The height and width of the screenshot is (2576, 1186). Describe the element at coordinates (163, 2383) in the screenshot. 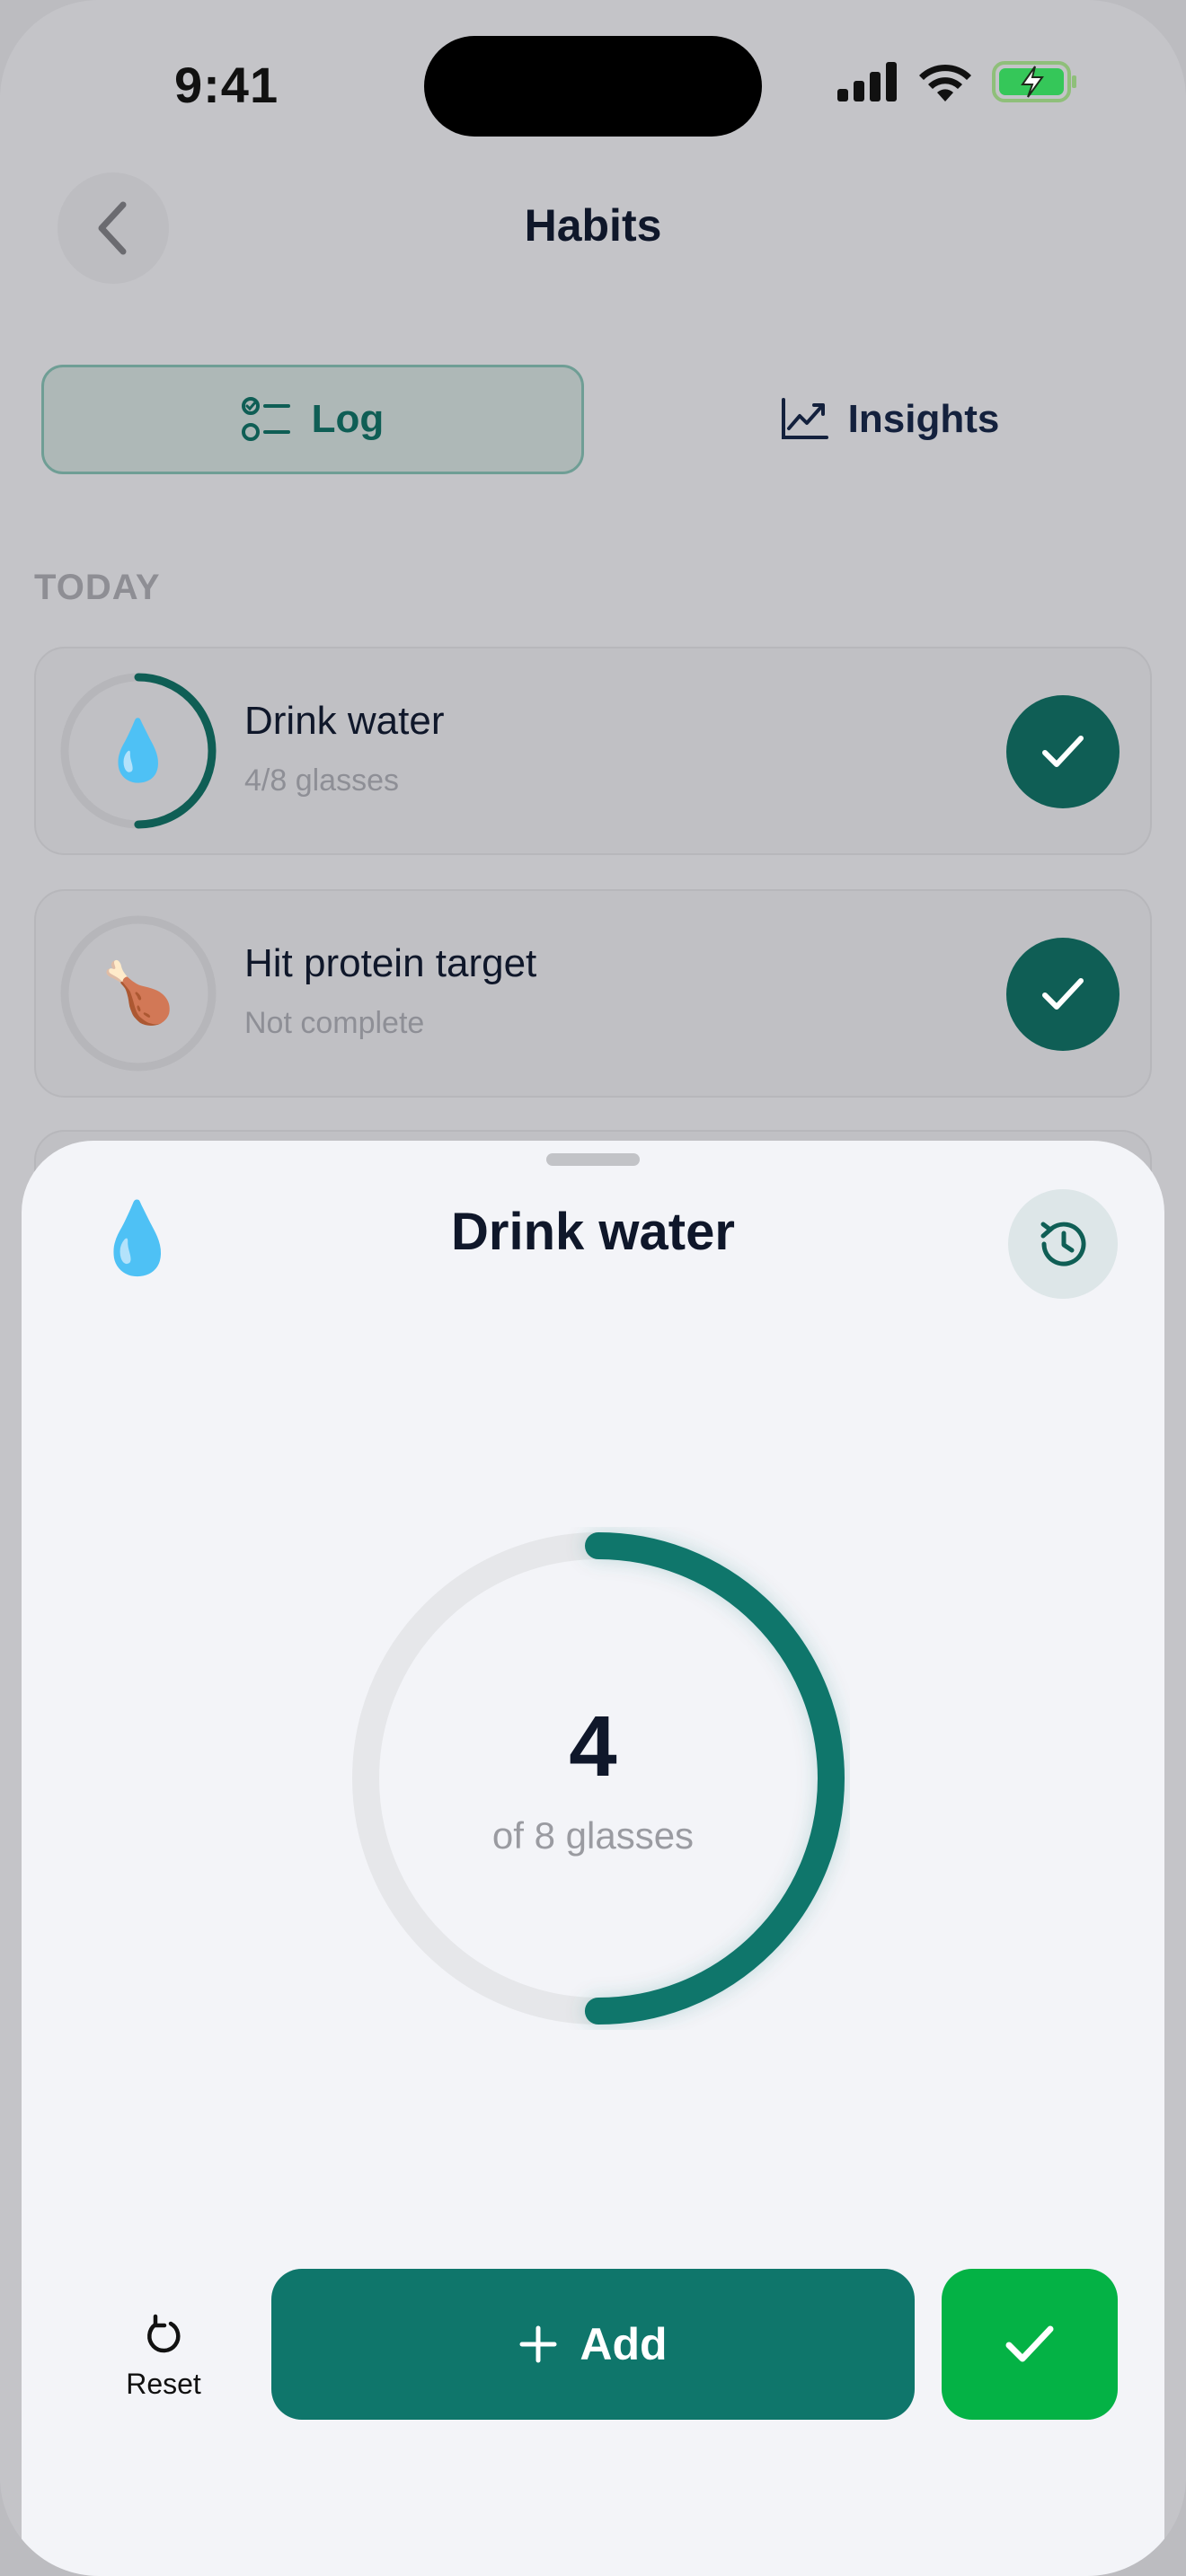

I see `reset-label: Reset` at that location.